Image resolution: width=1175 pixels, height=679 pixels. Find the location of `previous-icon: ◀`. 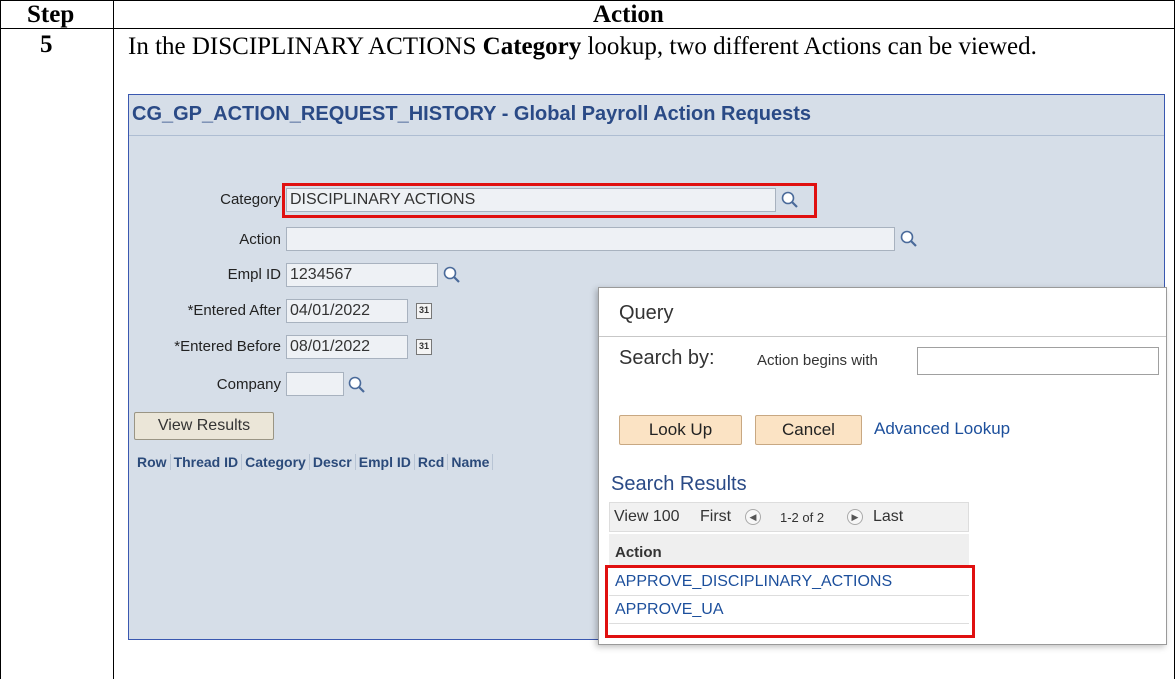

previous-icon: ◀ is located at coordinates (753, 517).